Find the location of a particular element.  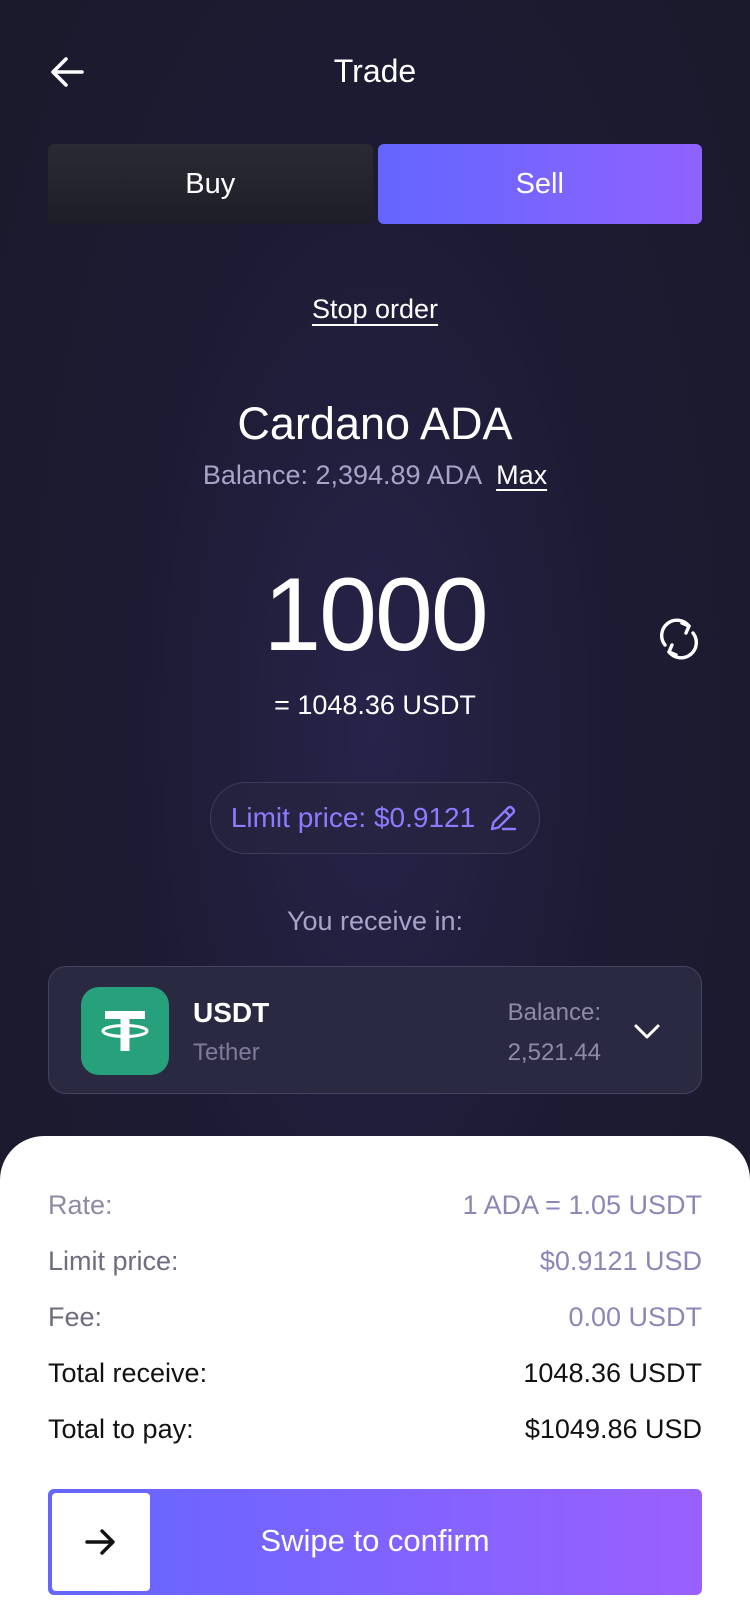

swipe-handle is located at coordinates (101, 1542).